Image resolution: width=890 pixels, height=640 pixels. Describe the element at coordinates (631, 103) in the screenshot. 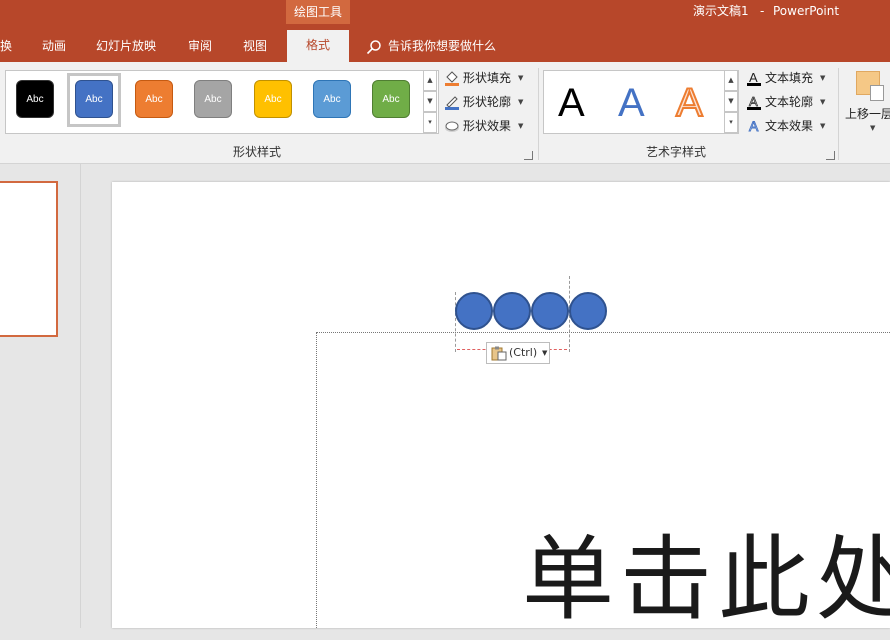

I see `wordart-style-blue: A` at that location.